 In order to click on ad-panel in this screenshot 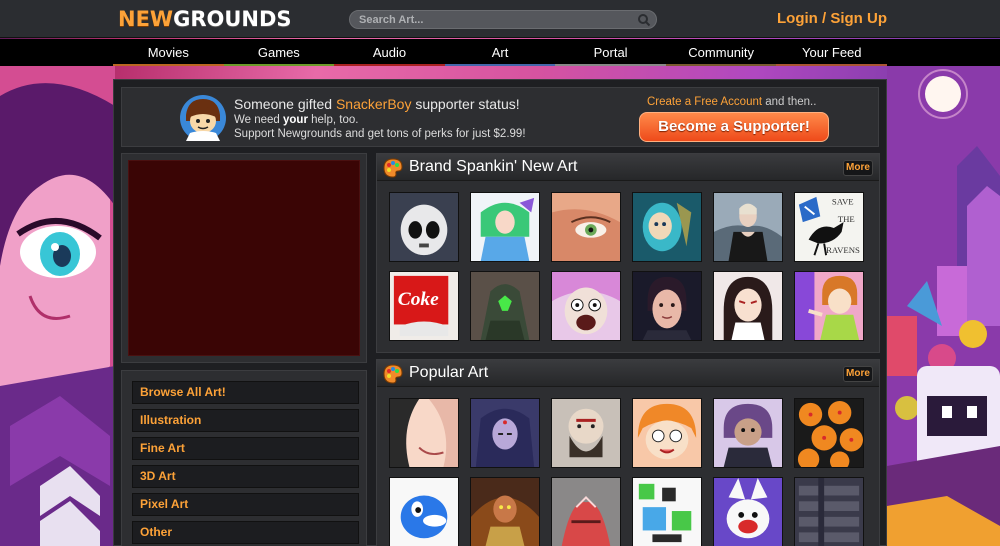, I will do `click(244, 258)`.